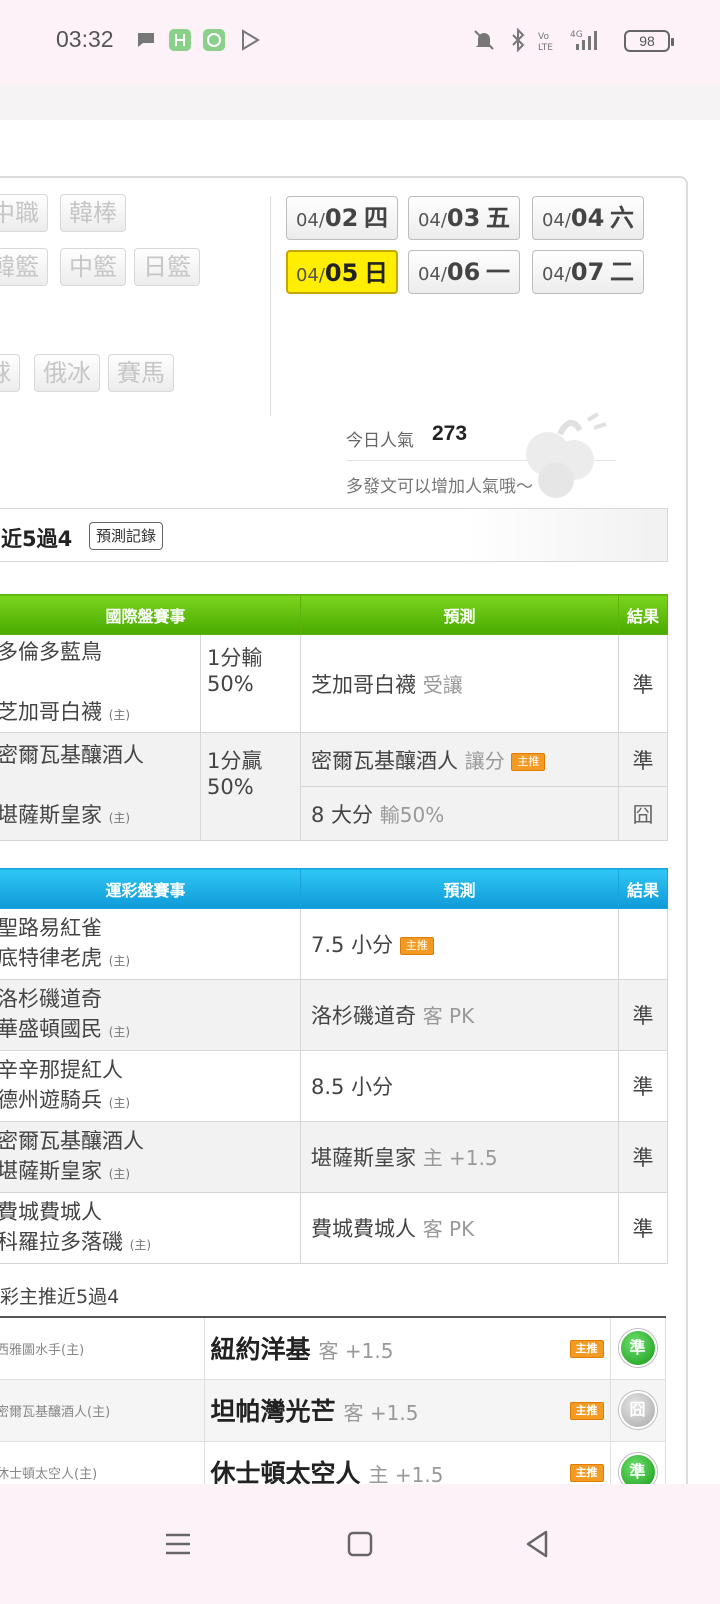 Image resolution: width=720 pixels, height=1604 pixels. What do you see at coordinates (61, 1069) in the screenshot?
I see `away-team: 辛辛那提紅人` at bounding box center [61, 1069].